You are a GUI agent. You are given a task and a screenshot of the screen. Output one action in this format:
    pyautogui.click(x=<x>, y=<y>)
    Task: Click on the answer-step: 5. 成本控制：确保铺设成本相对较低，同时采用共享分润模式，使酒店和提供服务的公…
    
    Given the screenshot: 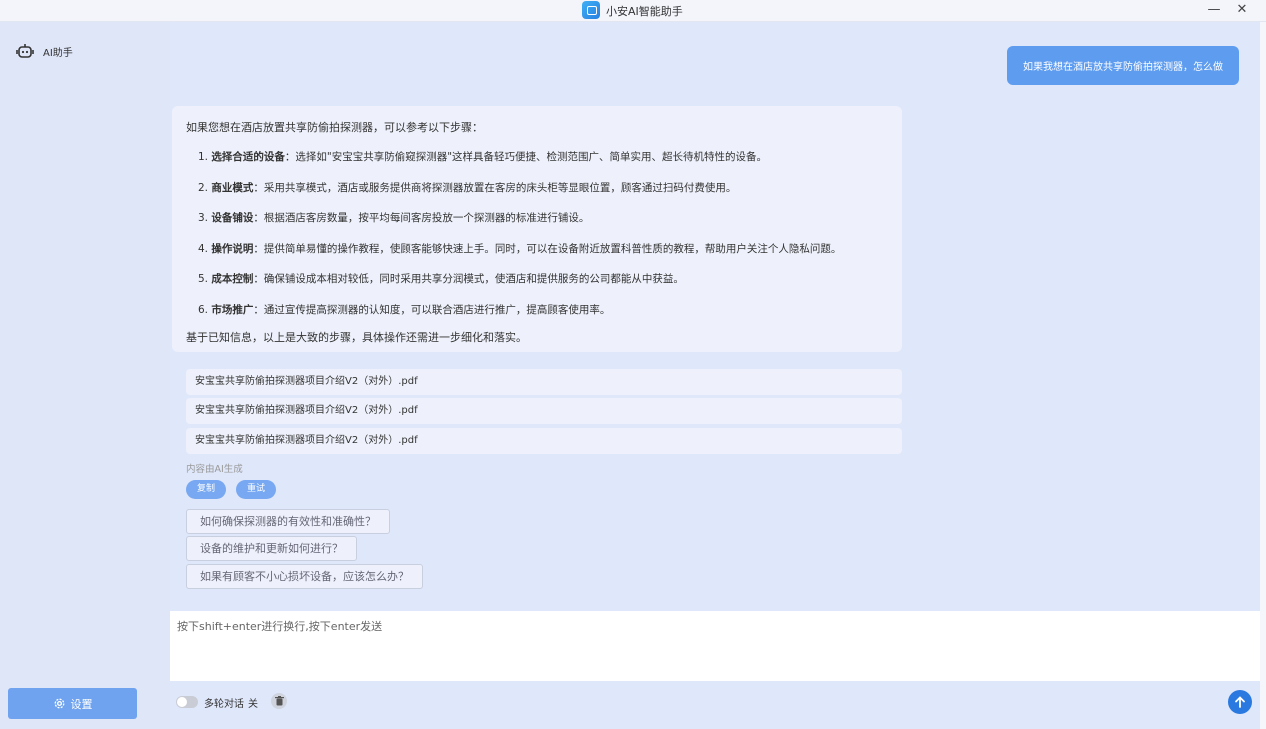 What is the action you would take?
    pyautogui.click(x=441, y=279)
    